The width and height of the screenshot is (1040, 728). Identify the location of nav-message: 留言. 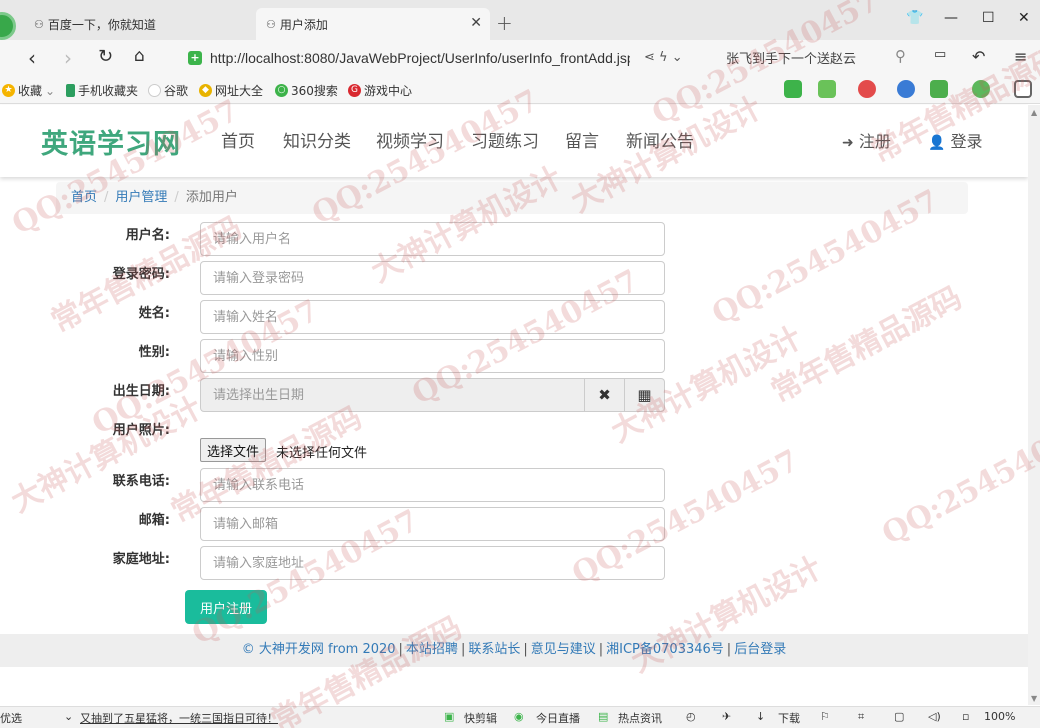
(582, 139).